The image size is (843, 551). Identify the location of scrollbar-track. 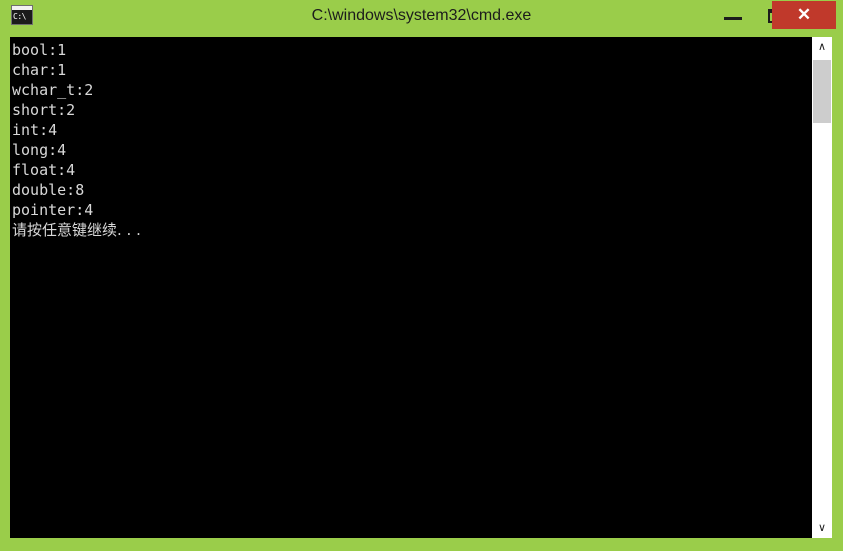
(822, 287).